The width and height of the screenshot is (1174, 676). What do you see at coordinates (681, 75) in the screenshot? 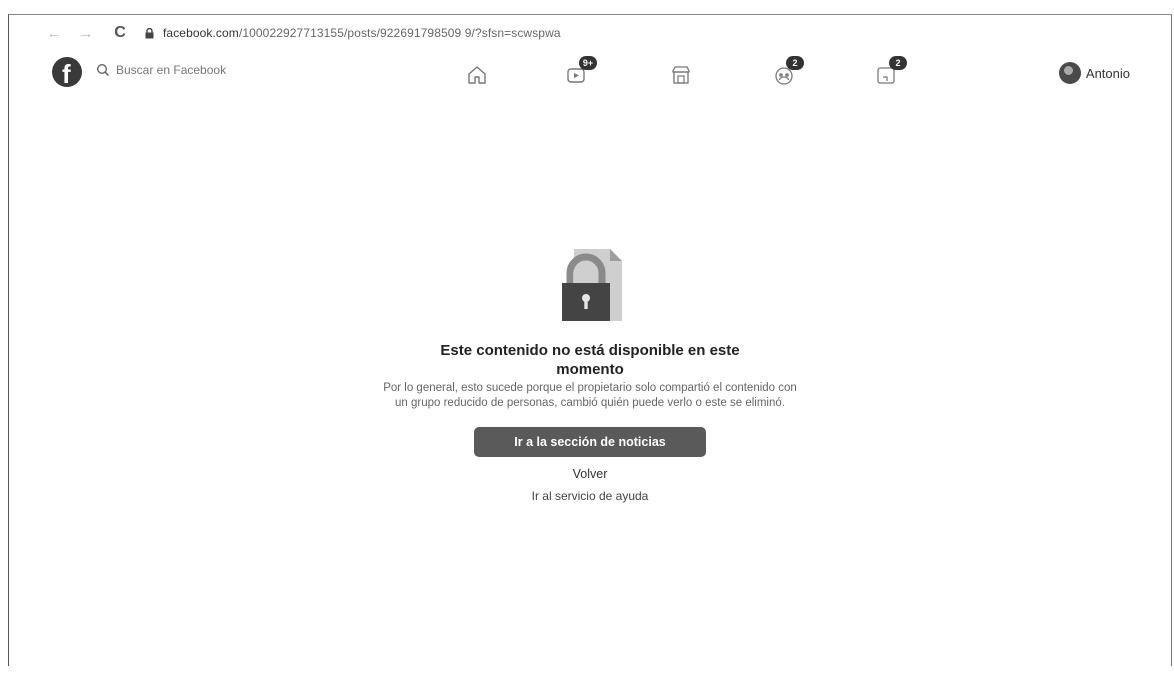
I see `marketplace-icon` at bounding box center [681, 75].